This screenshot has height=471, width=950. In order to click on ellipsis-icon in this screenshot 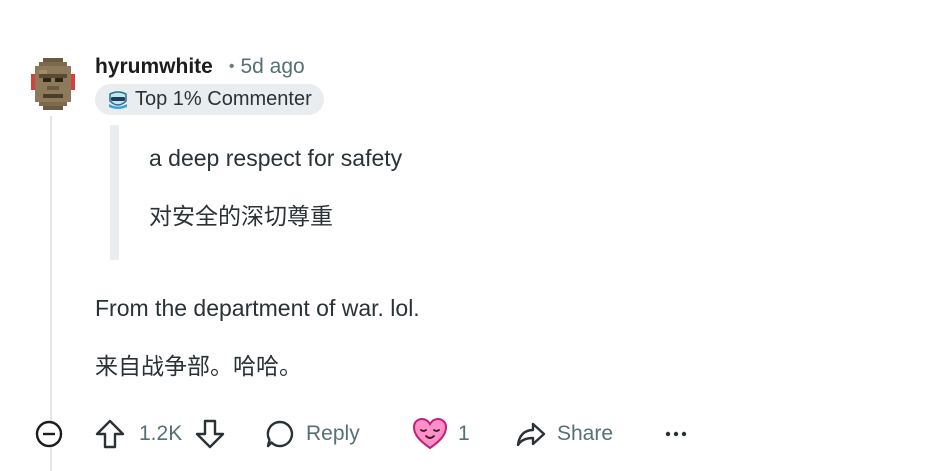, I will do `click(676, 434)`.